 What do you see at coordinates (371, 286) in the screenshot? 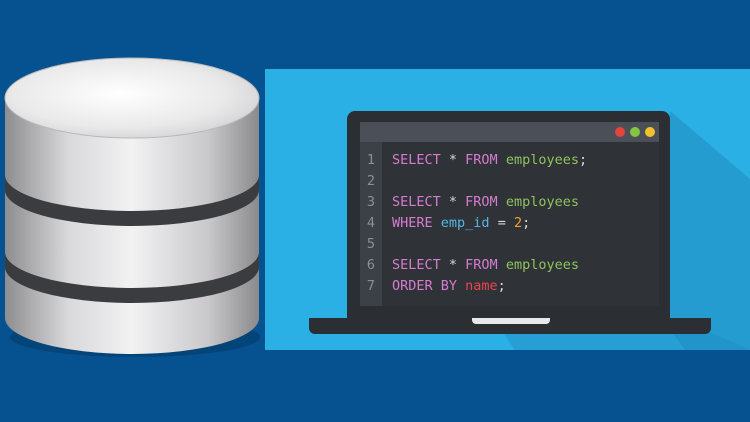
I see `line-number: 7` at bounding box center [371, 286].